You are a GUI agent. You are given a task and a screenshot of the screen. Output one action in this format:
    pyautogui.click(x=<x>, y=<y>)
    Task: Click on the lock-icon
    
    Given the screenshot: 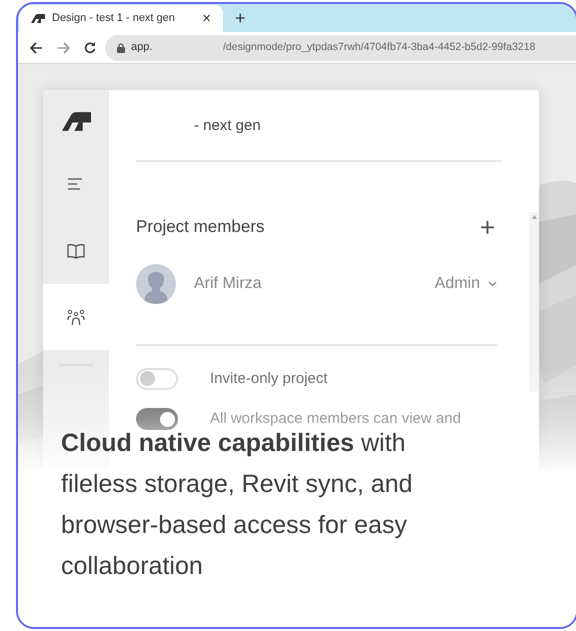 What is the action you would take?
    pyautogui.click(x=121, y=47)
    